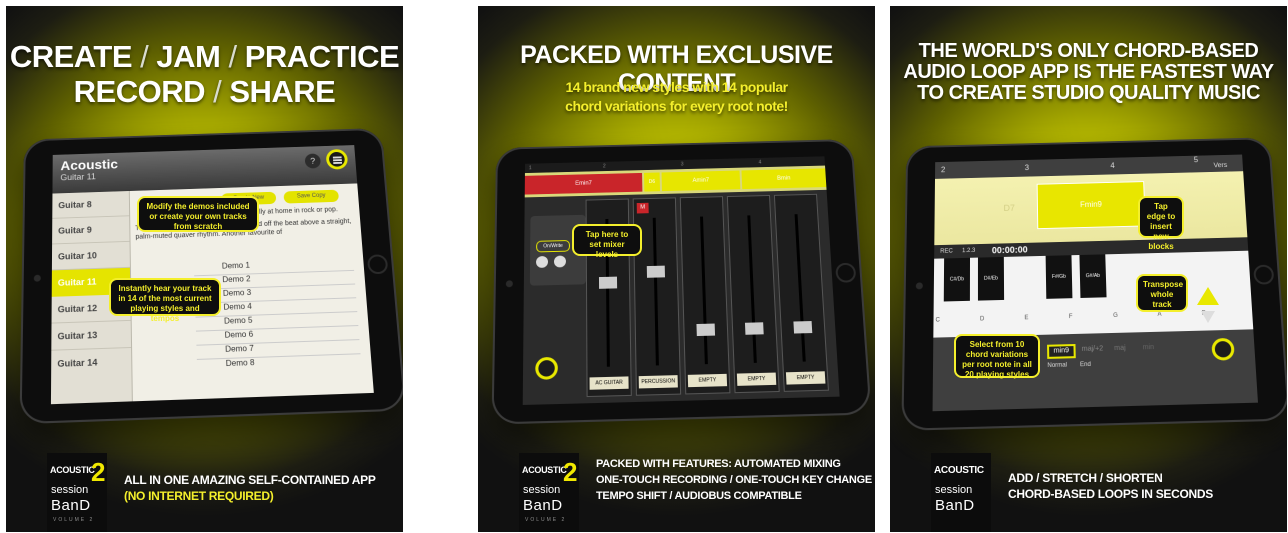 The image size is (1288, 533). I want to click on headline-word: JAM, so click(188, 56).